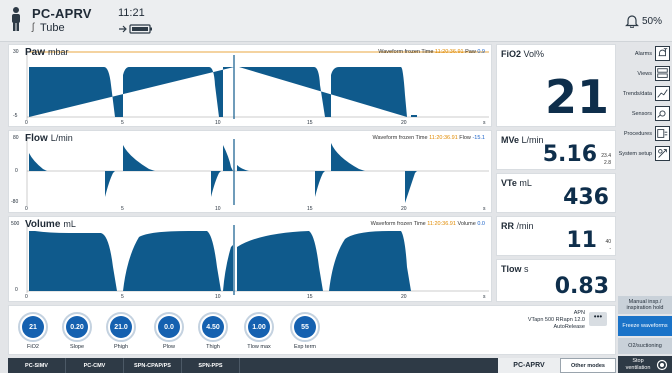 The width and height of the screenshot is (672, 373). I want to click on top-bar: PC-APRV ʃ Tube 11:21 50%, so click(336, 21).